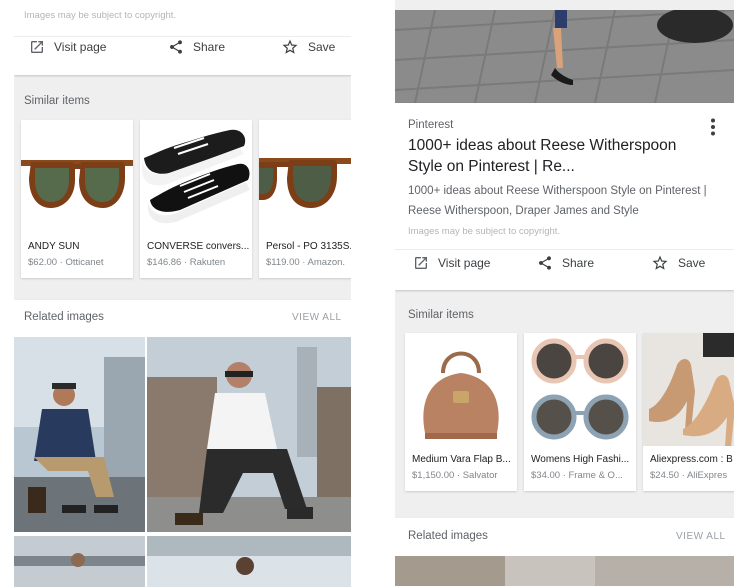  I want to click on related-image-thumbnail, so click(564, 571).